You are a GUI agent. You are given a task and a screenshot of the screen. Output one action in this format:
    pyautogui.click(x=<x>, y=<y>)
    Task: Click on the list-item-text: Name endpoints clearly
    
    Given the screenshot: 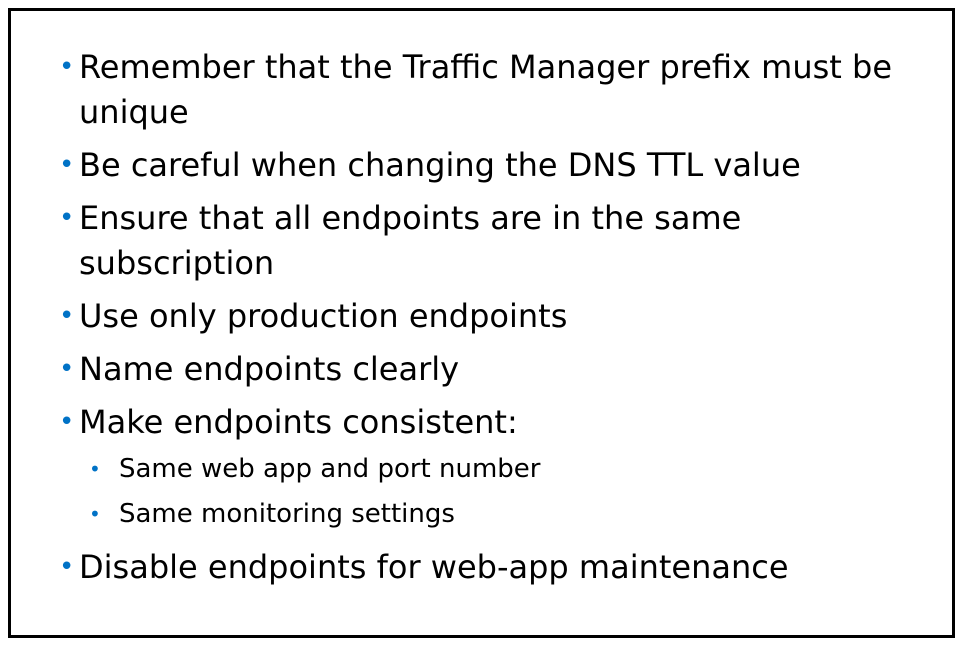 What is the action you would take?
    pyautogui.click(x=269, y=369)
    